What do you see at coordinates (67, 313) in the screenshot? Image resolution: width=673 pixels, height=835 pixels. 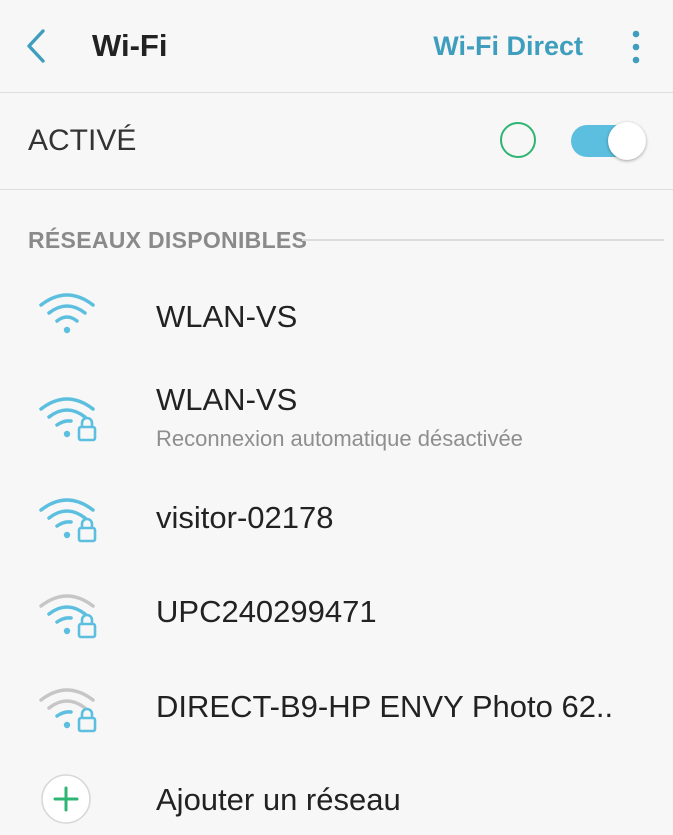 I see `wifi-signal-icon` at bounding box center [67, 313].